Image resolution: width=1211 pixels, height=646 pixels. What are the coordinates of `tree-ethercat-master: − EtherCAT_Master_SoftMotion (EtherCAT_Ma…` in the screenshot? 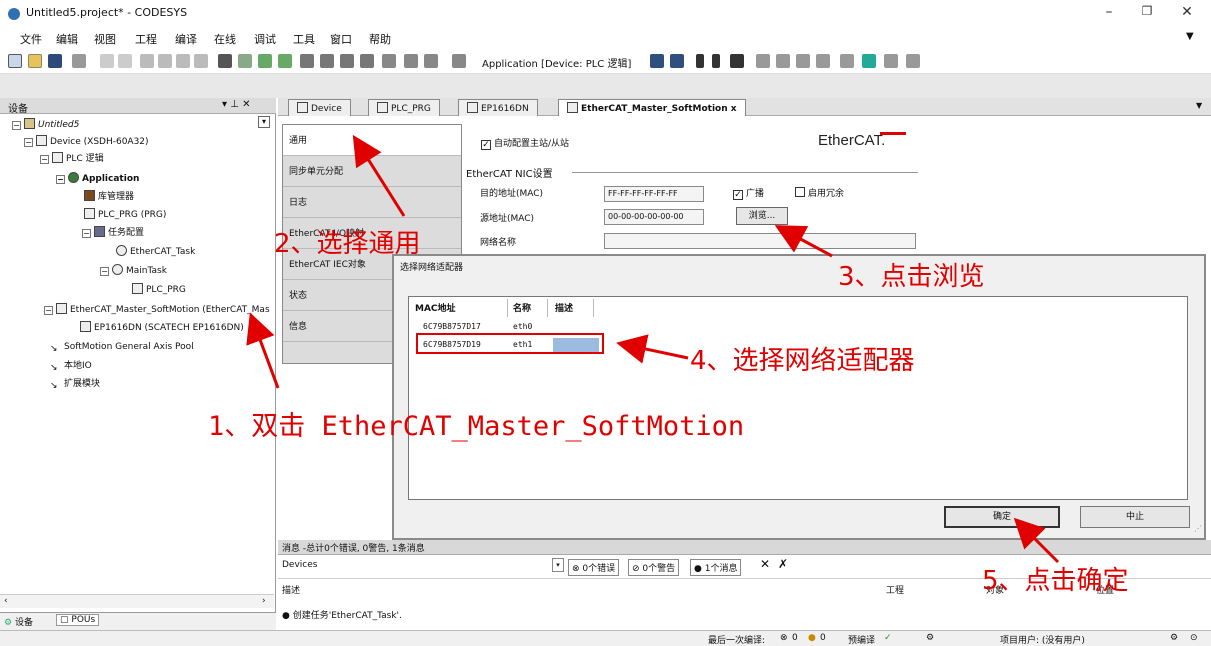 It's located at (157, 310).